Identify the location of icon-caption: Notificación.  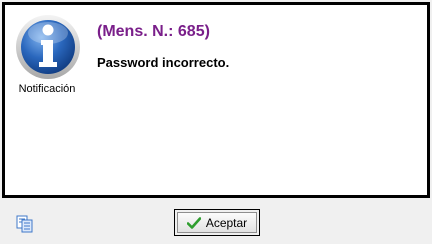
(47, 89).